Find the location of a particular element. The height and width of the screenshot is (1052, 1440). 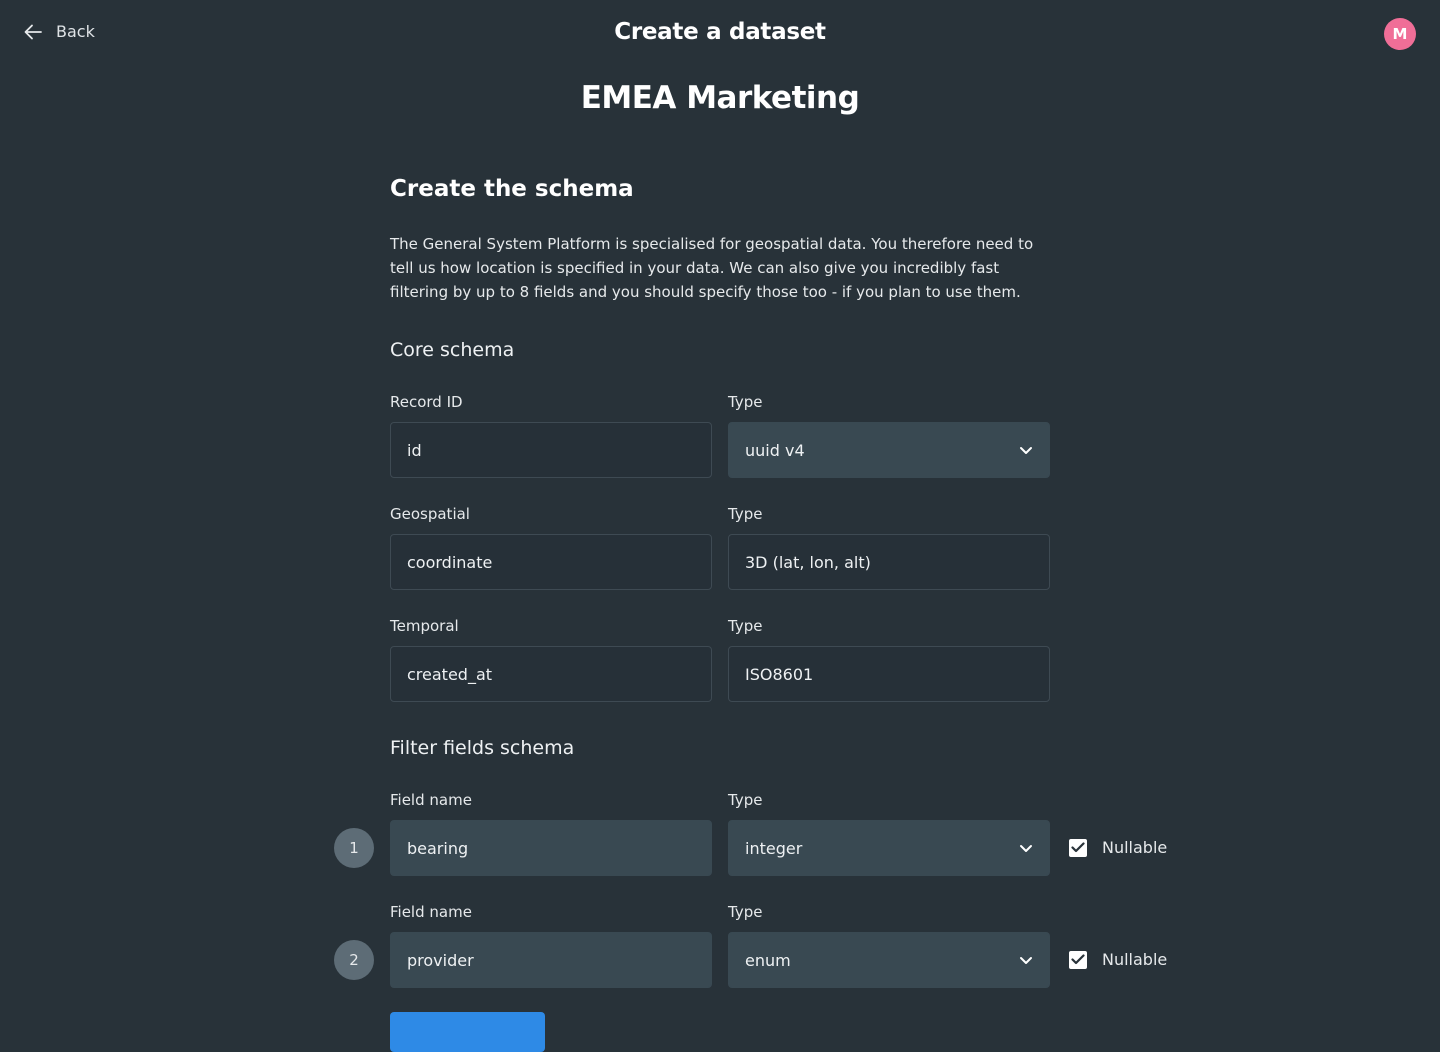

filter-field-name-input: bearing is located at coordinates (551, 848).